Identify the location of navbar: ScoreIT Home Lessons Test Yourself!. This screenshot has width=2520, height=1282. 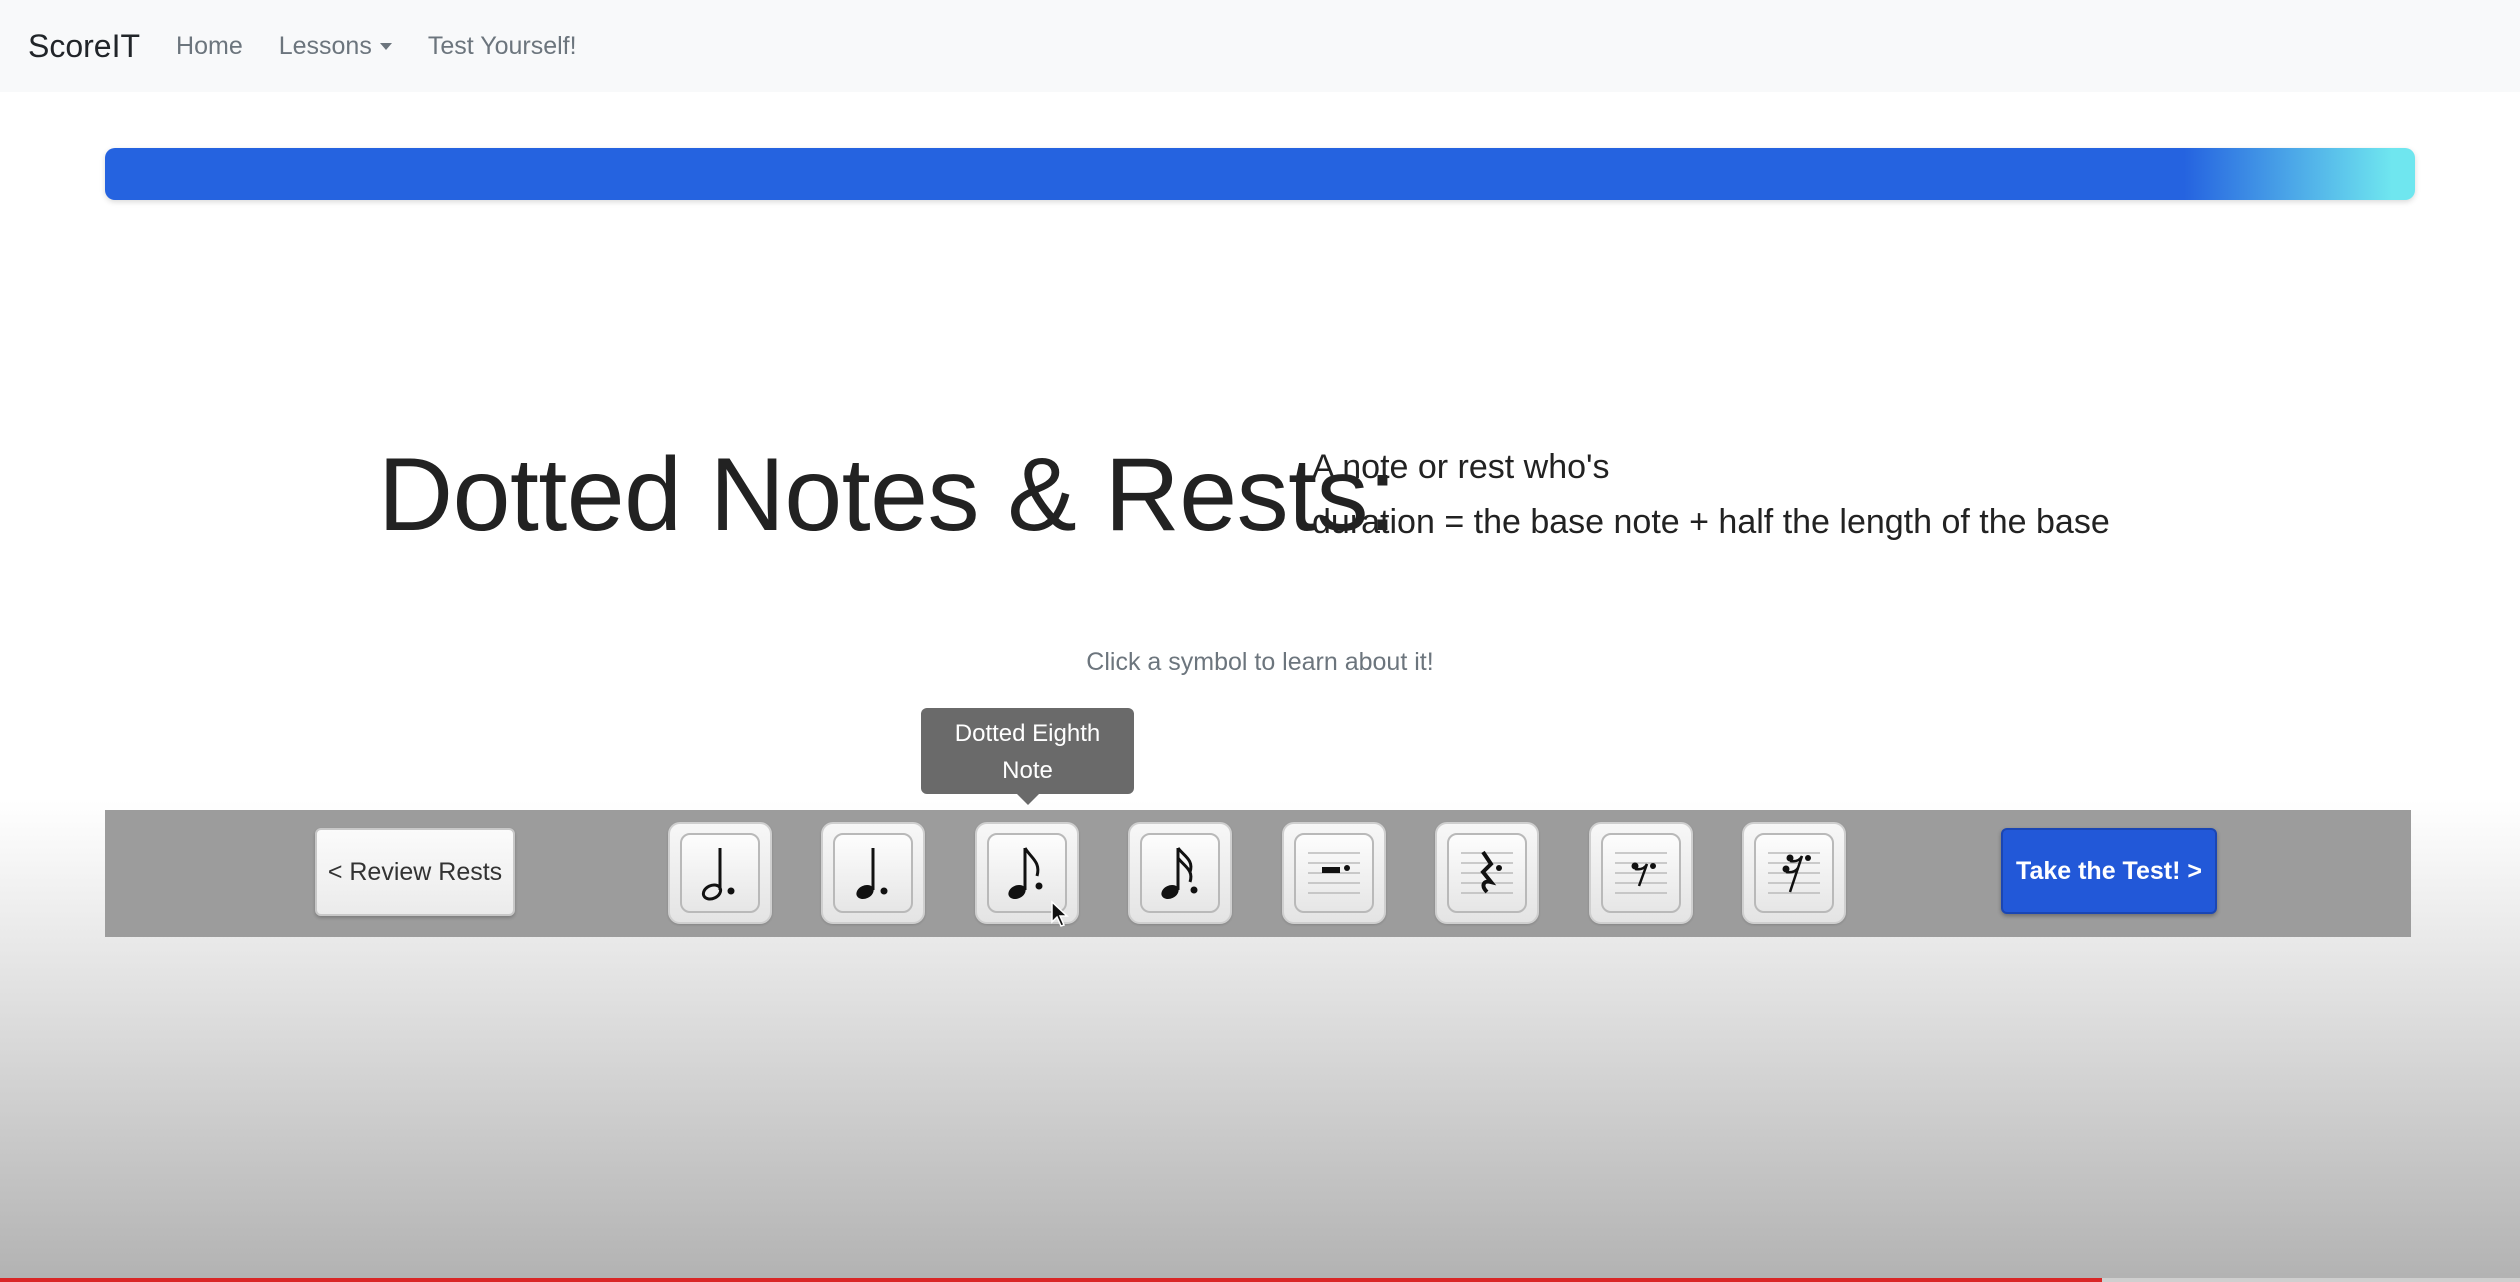
(1260, 46).